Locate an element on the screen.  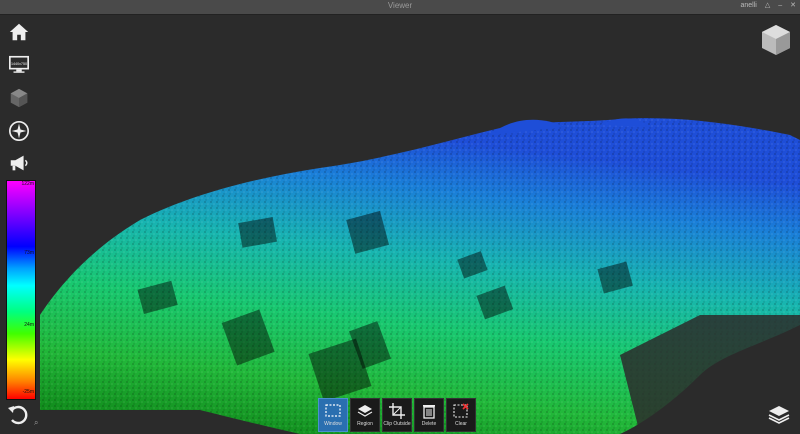
clip-outside-button: Clip Outside is located at coordinates (397, 415).